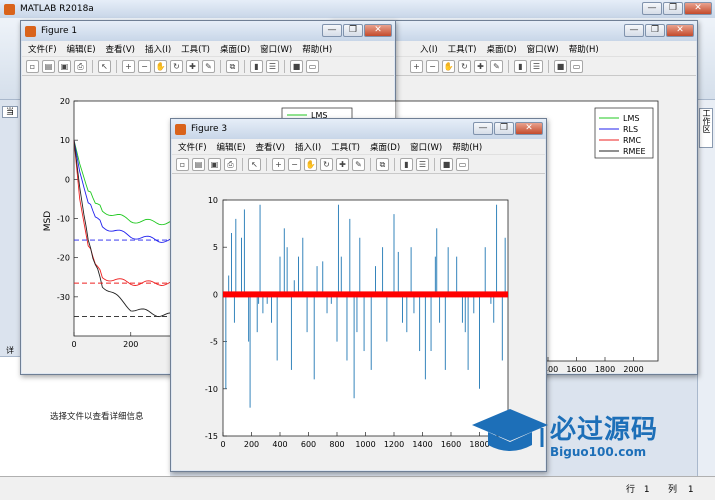  Describe the element at coordinates (209, 129) in the screenshot. I see `figure3-title: Figure 3` at that location.